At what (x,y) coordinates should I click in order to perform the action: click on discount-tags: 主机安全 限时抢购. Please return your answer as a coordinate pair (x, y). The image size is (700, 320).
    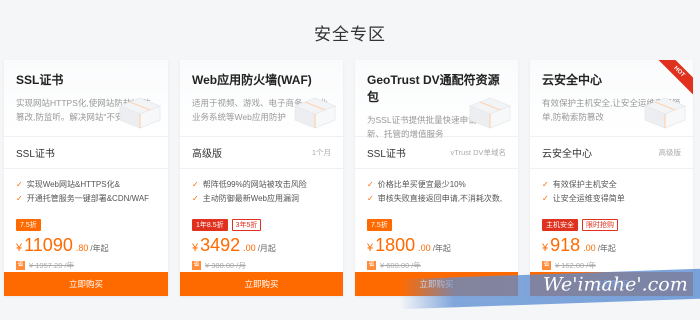
    Looking at the image, I should click on (611, 226).